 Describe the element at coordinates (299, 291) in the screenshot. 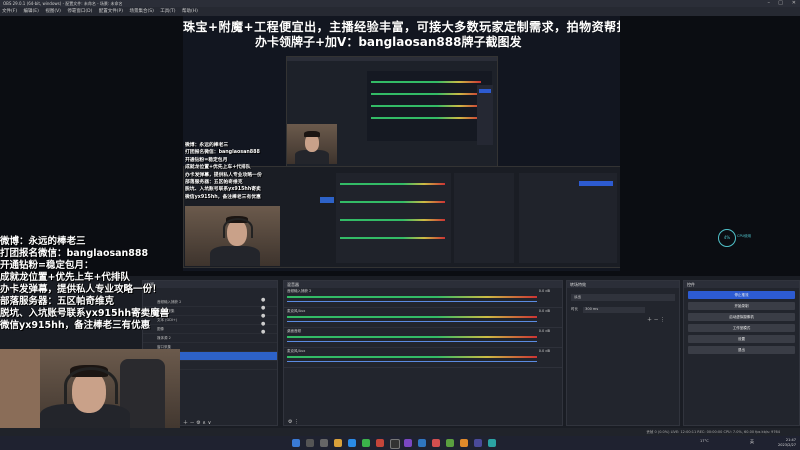

I see `mixer-channel-name: 音频输入捕获 2` at that location.